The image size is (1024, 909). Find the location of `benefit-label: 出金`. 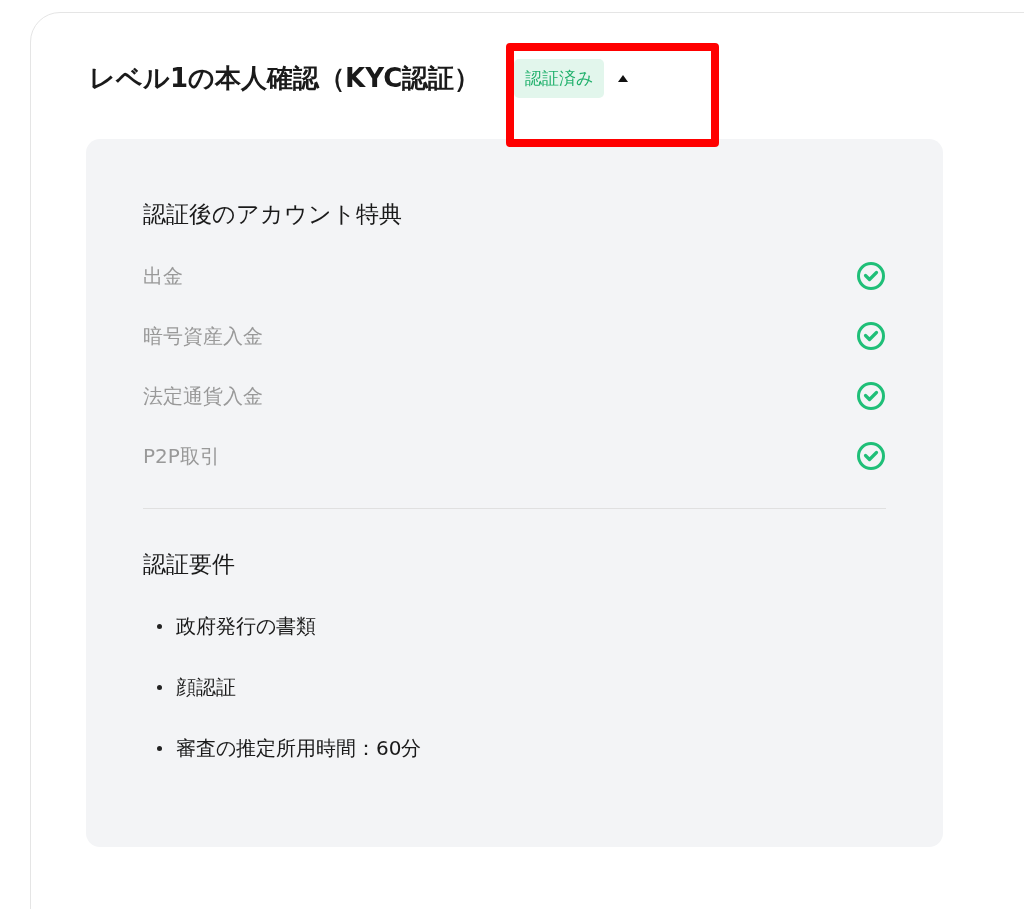

benefit-label: 出金 is located at coordinates (163, 276).